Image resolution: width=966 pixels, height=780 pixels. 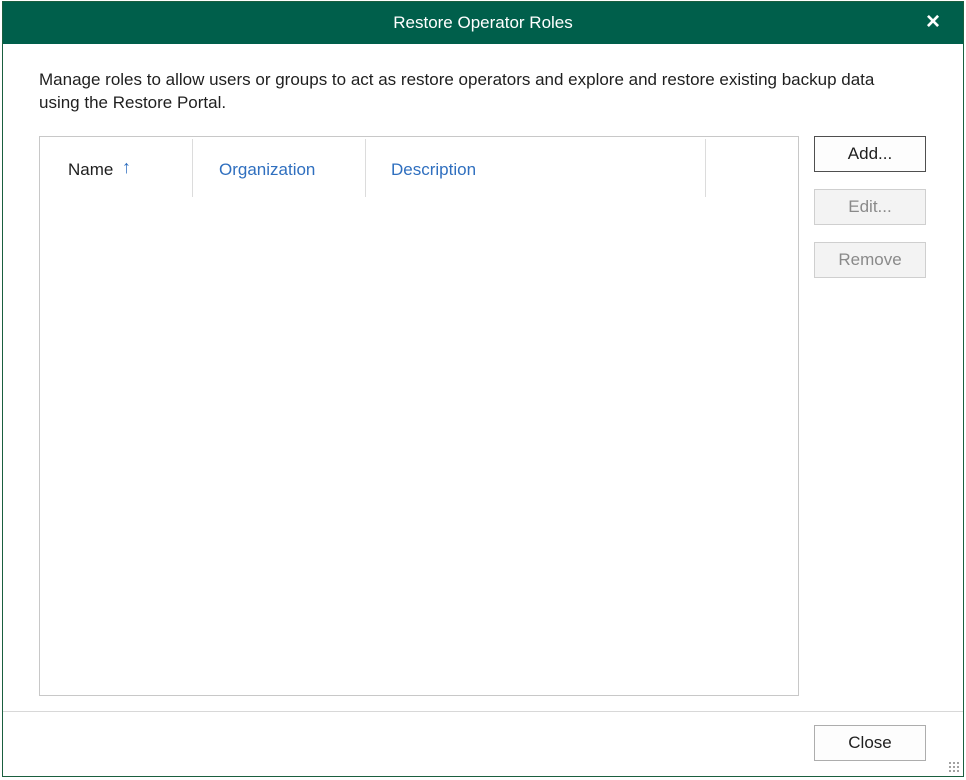 What do you see at coordinates (116, 168) in the screenshot?
I see `column-header-name: Name ↑` at bounding box center [116, 168].